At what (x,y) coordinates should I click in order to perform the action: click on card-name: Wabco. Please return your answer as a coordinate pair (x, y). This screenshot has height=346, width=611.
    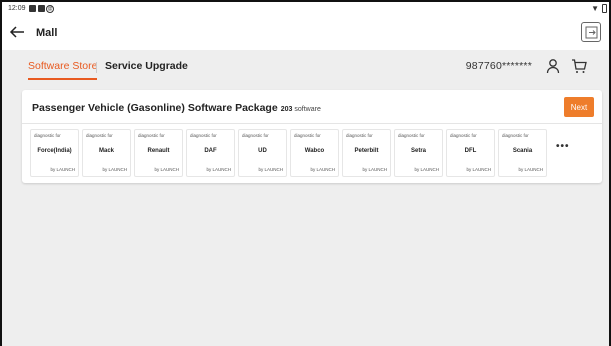
    Looking at the image, I should click on (314, 151).